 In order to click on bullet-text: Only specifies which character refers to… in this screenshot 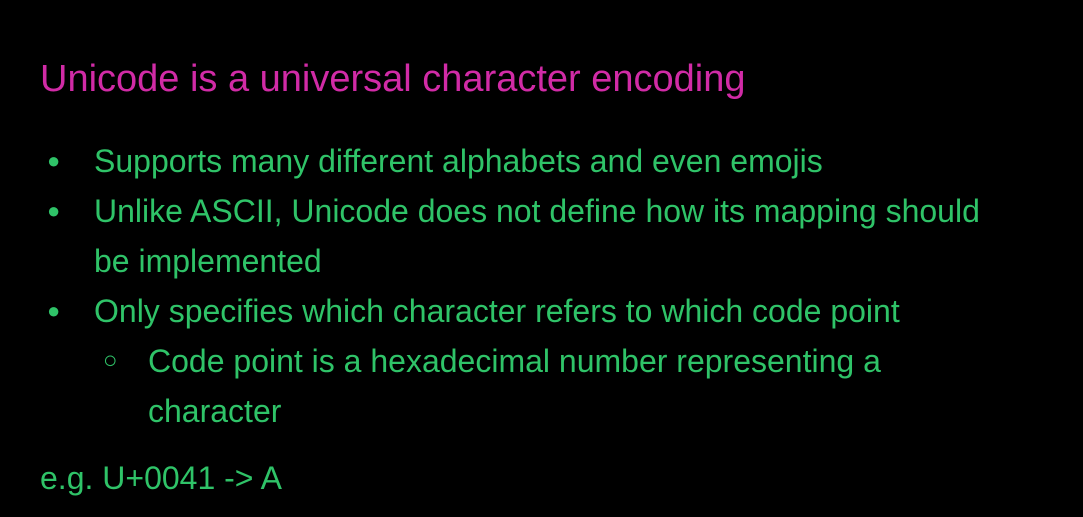, I will do `click(497, 311)`.